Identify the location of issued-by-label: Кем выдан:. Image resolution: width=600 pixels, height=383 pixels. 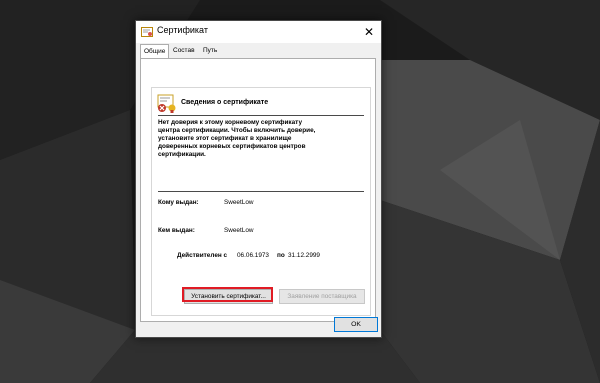
(176, 230).